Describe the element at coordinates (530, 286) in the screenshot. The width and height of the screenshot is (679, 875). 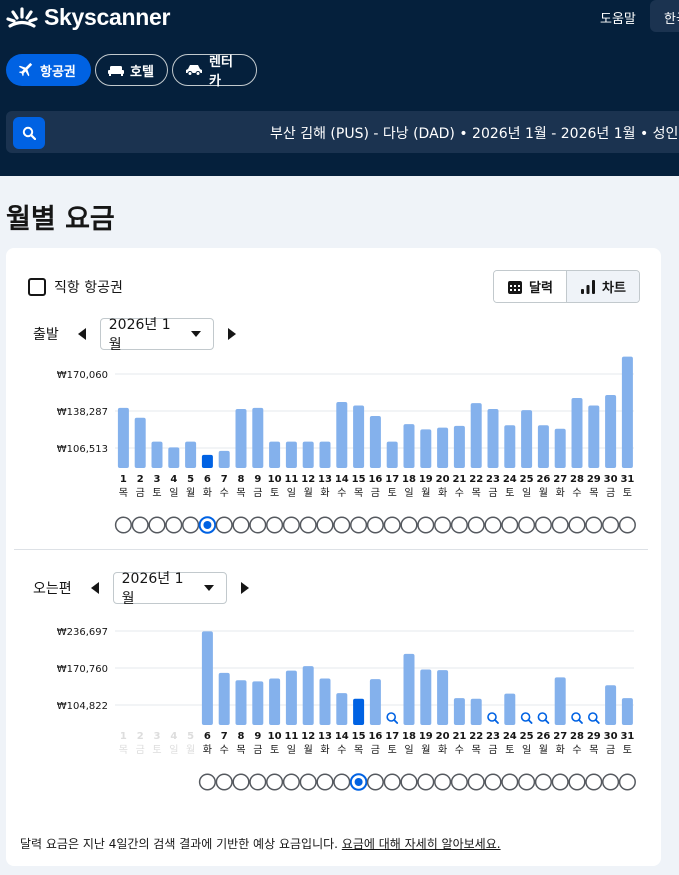
I see `calendar-view-button: 달력` at that location.